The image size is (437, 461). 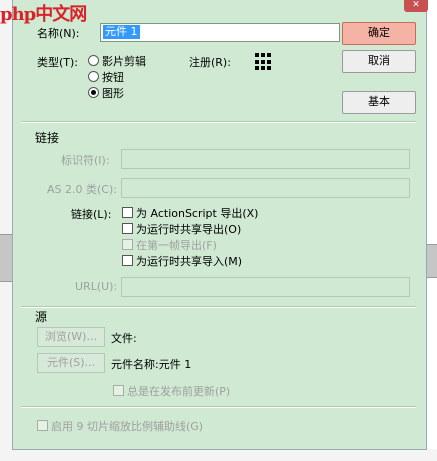 What do you see at coordinates (431, 261) in the screenshot?
I see `backdrop-handle-right` at bounding box center [431, 261].